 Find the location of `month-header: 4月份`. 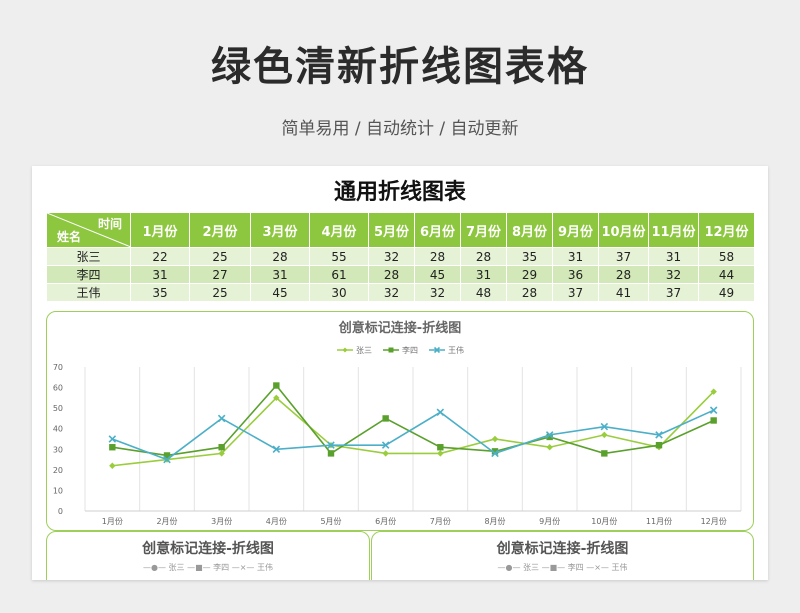

month-header: 4月份 is located at coordinates (339, 230).